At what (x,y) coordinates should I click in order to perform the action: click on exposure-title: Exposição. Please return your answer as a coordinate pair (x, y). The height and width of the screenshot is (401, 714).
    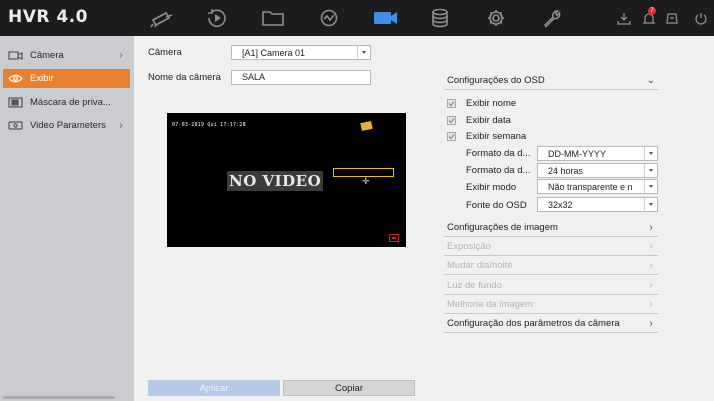
    Looking at the image, I should click on (469, 246).